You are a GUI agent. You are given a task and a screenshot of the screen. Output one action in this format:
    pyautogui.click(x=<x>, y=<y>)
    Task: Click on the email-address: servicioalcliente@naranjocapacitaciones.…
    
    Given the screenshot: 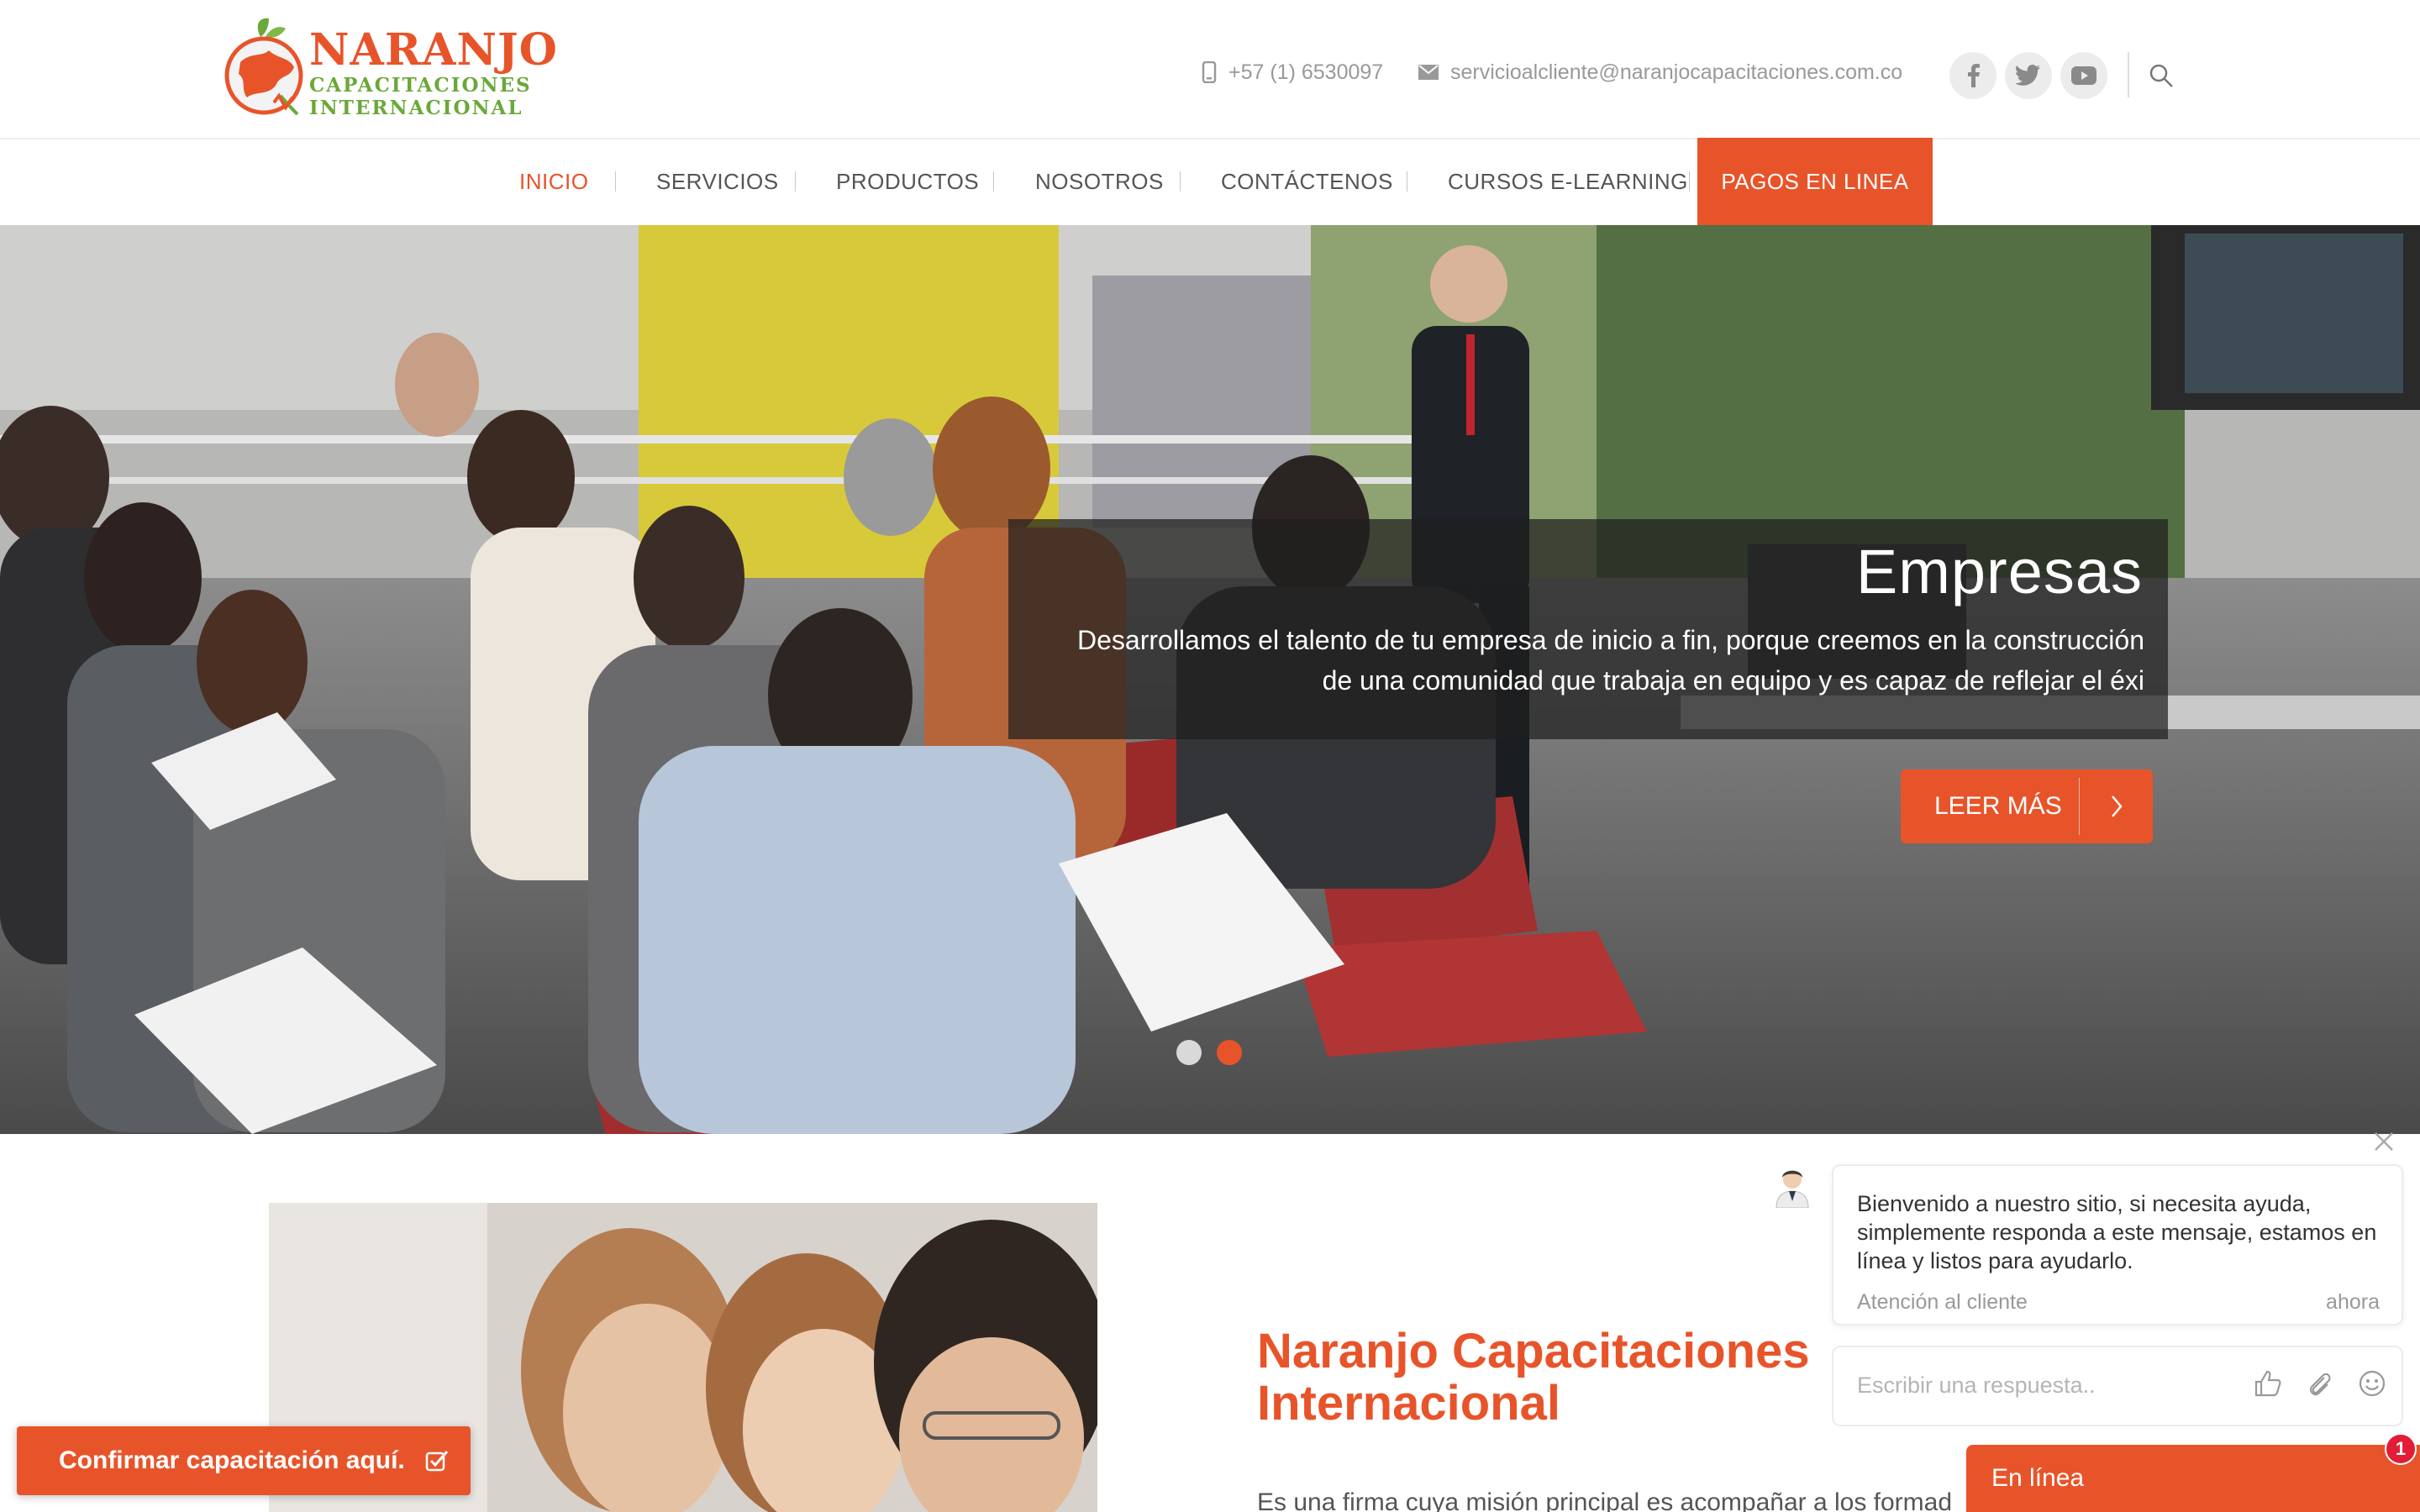 What is the action you would take?
    pyautogui.click(x=1677, y=72)
    